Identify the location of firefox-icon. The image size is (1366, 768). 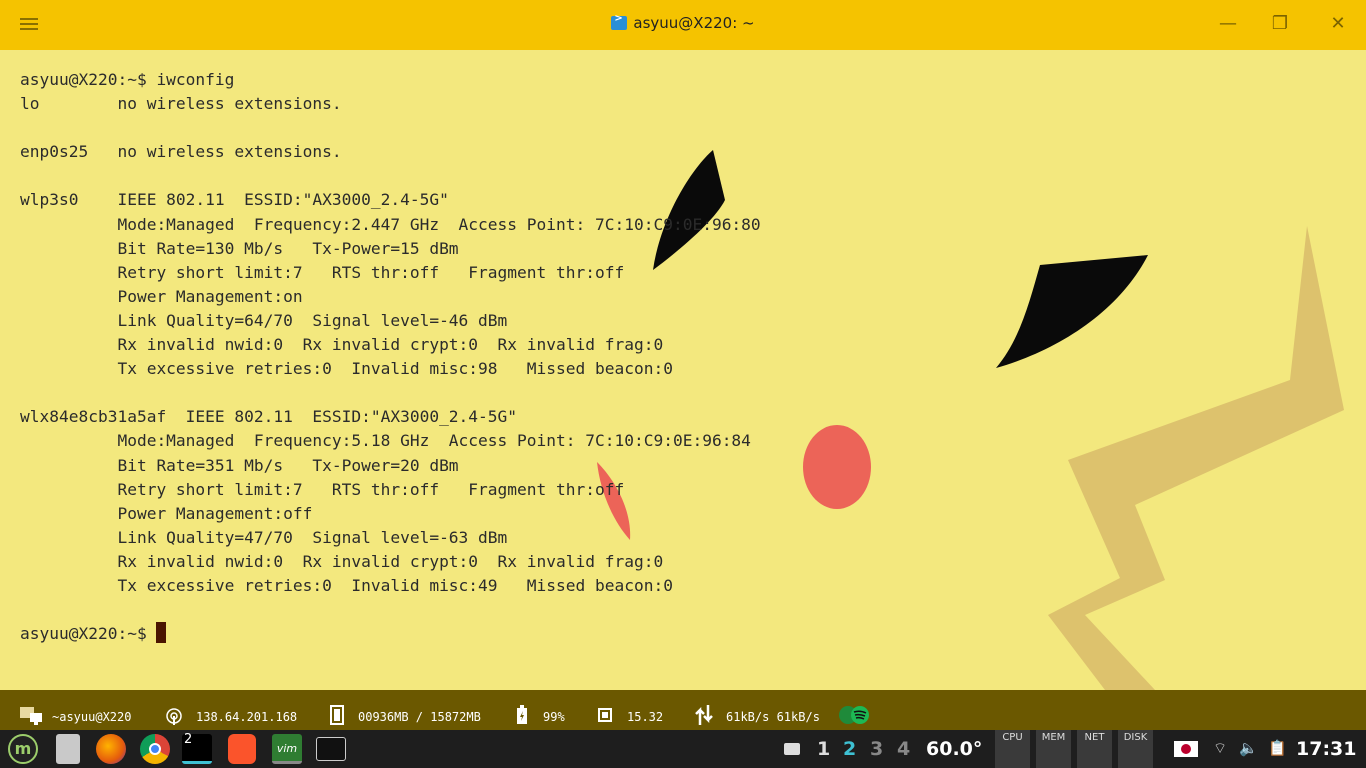
(111, 749).